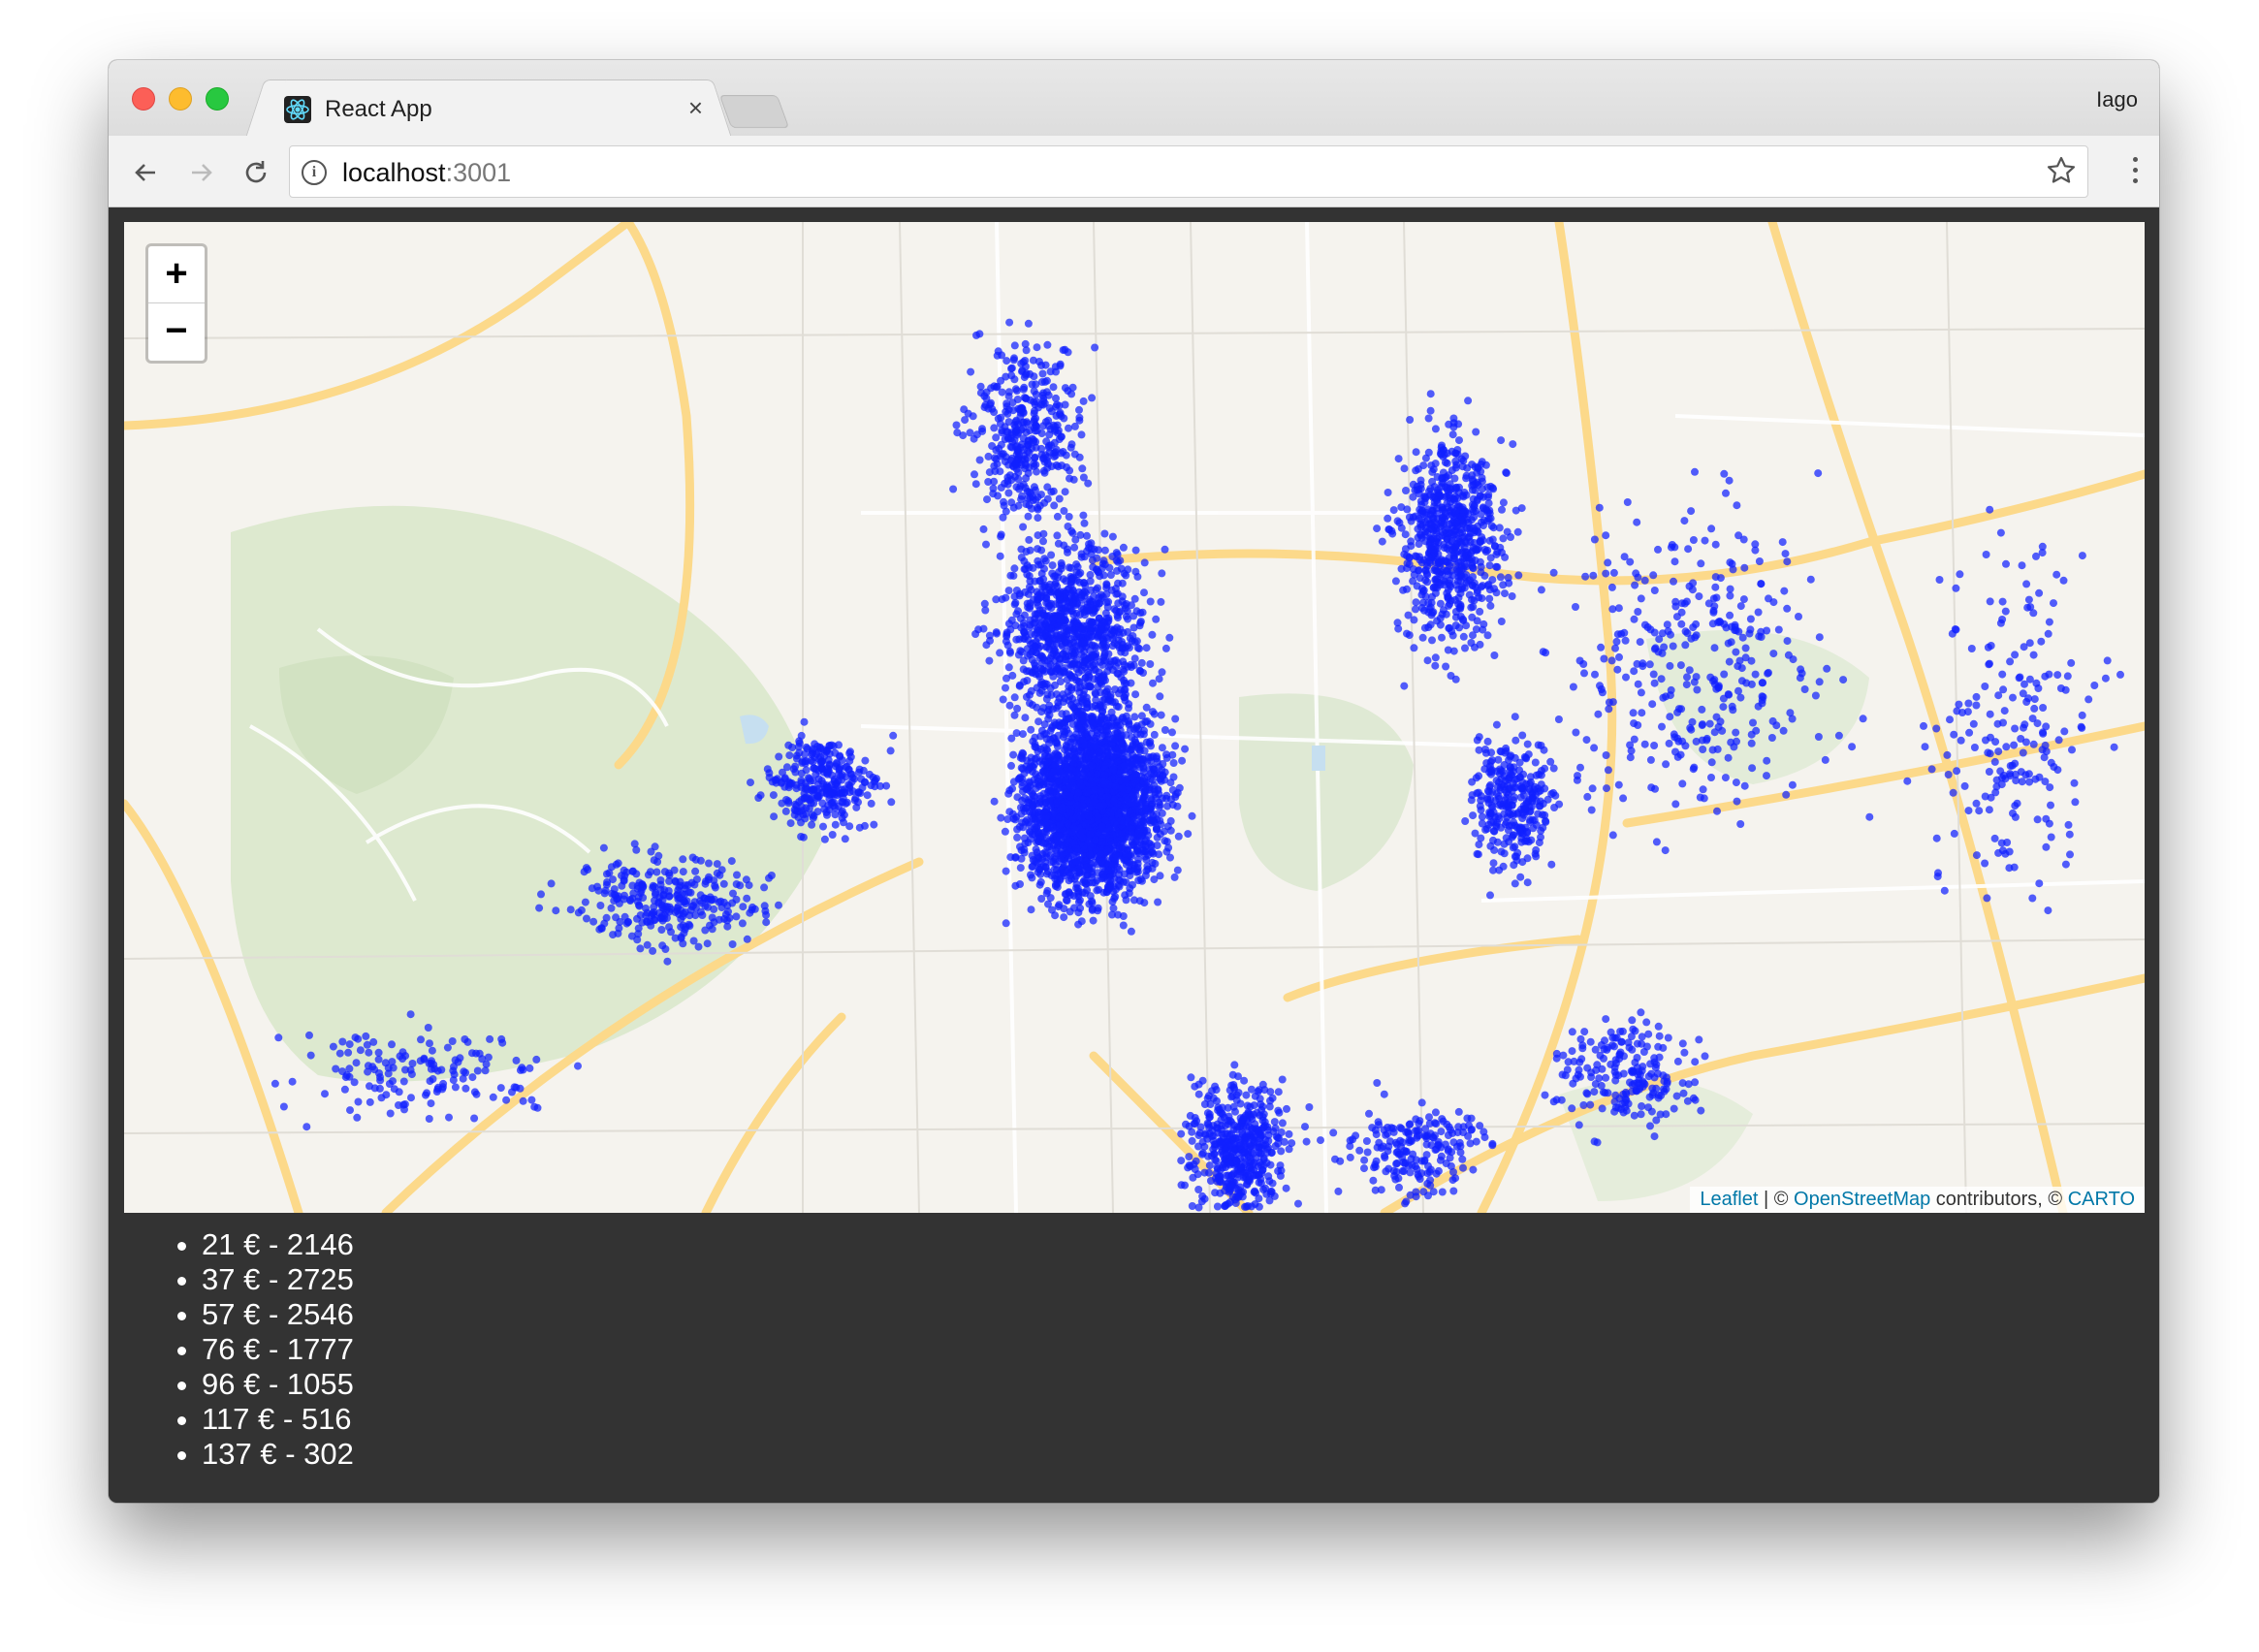 The width and height of the screenshot is (2259, 1652). I want to click on tab-title: React App, so click(378, 109).